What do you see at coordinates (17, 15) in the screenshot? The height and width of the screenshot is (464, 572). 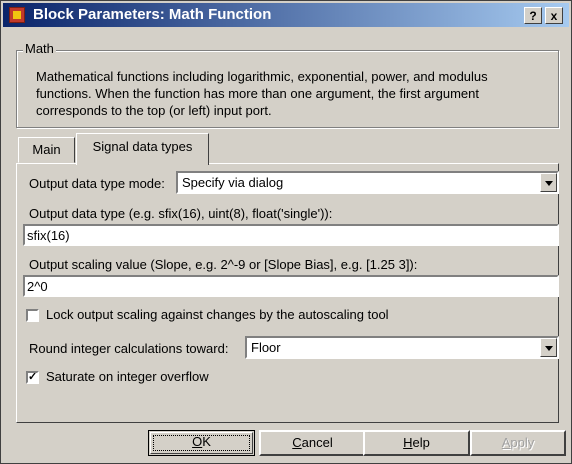 I see `simulink-block-icon` at bounding box center [17, 15].